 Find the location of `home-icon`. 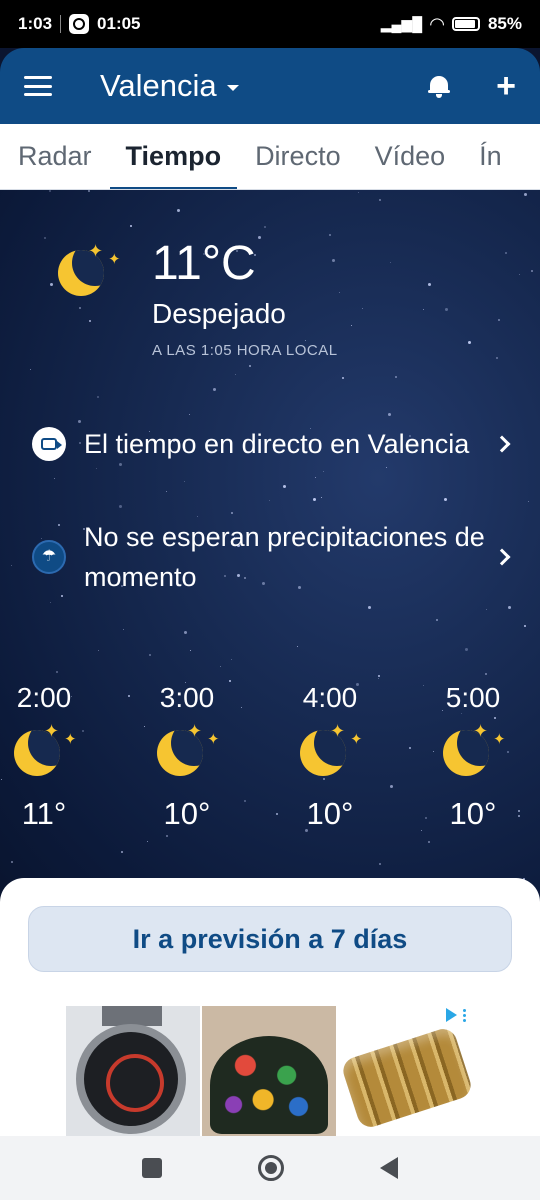

home-icon is located at coordinates (271, 1168).